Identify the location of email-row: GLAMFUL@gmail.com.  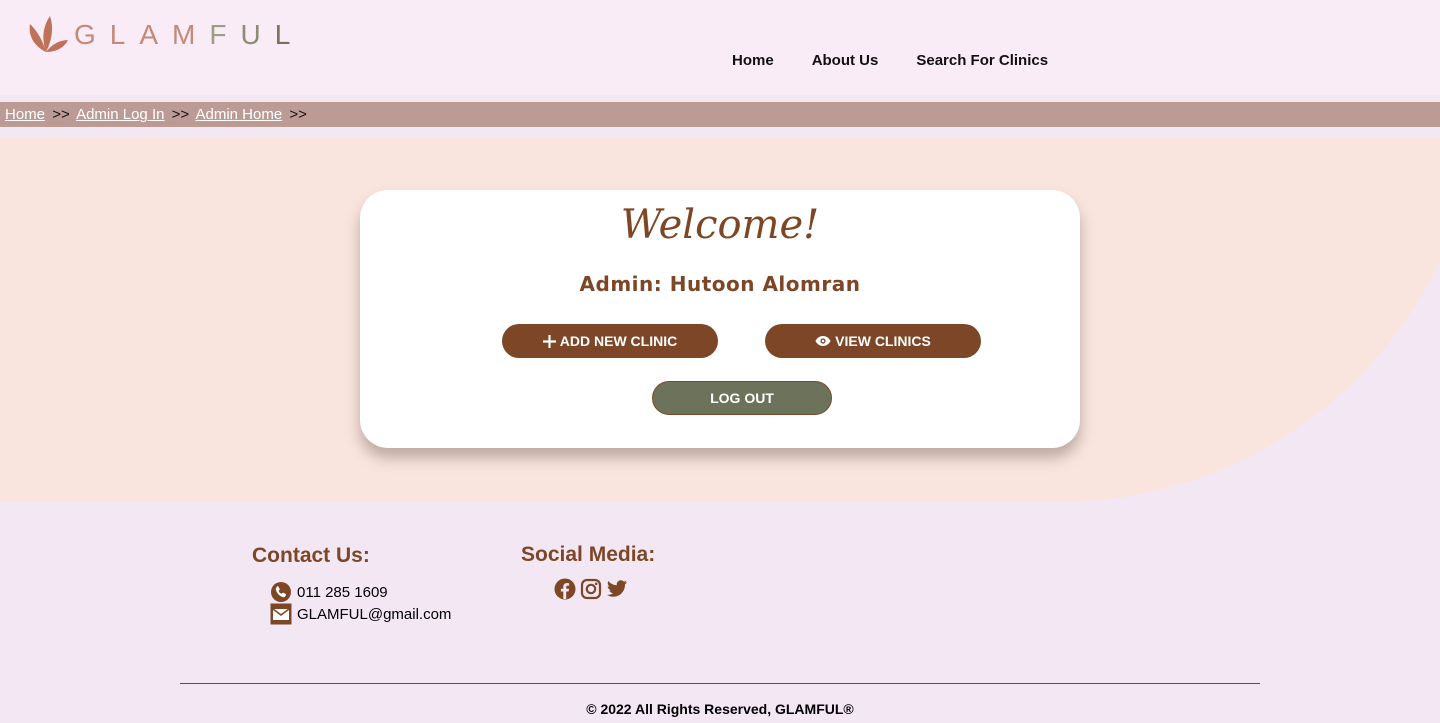
(360, 614).